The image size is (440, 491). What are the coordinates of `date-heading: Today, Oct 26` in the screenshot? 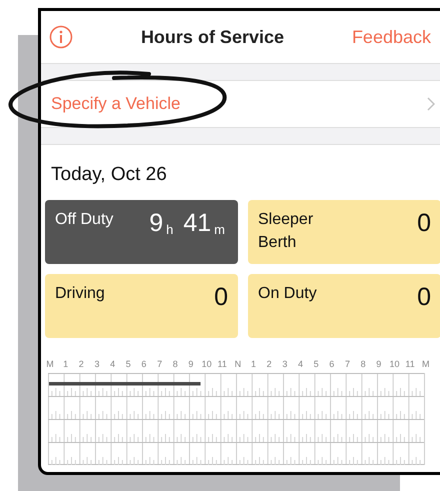 It's located at (109, 175).